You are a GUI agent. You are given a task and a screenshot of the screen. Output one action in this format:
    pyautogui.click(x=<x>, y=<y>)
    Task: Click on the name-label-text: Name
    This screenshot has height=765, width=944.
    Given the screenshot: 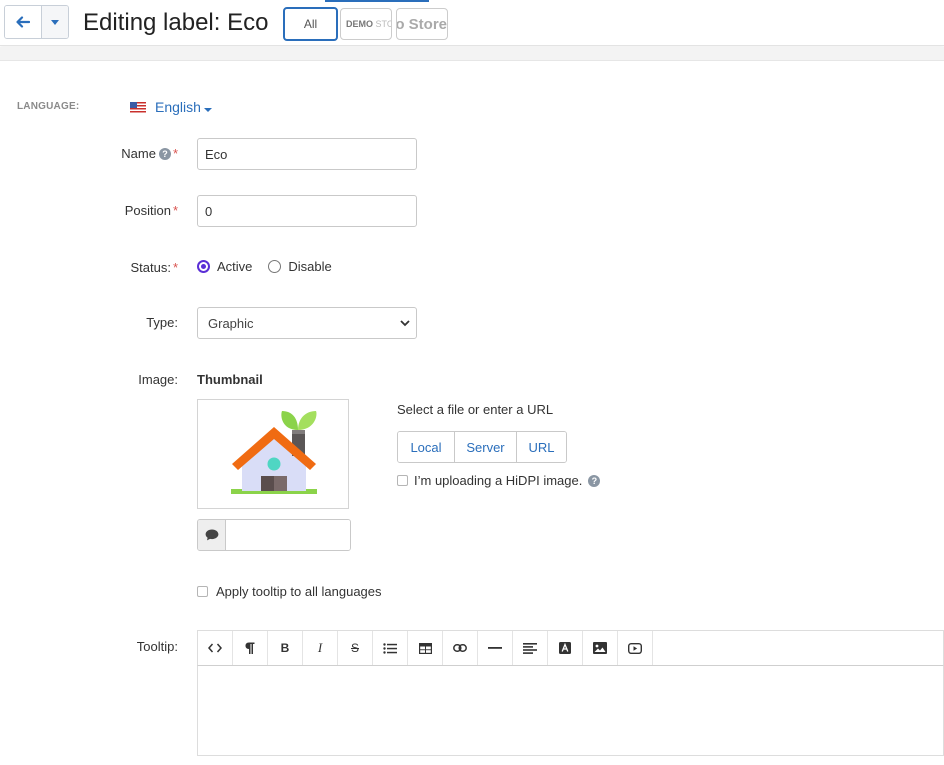 What is the action you would take?
    pyautogui.click(x=138, y=153)
    